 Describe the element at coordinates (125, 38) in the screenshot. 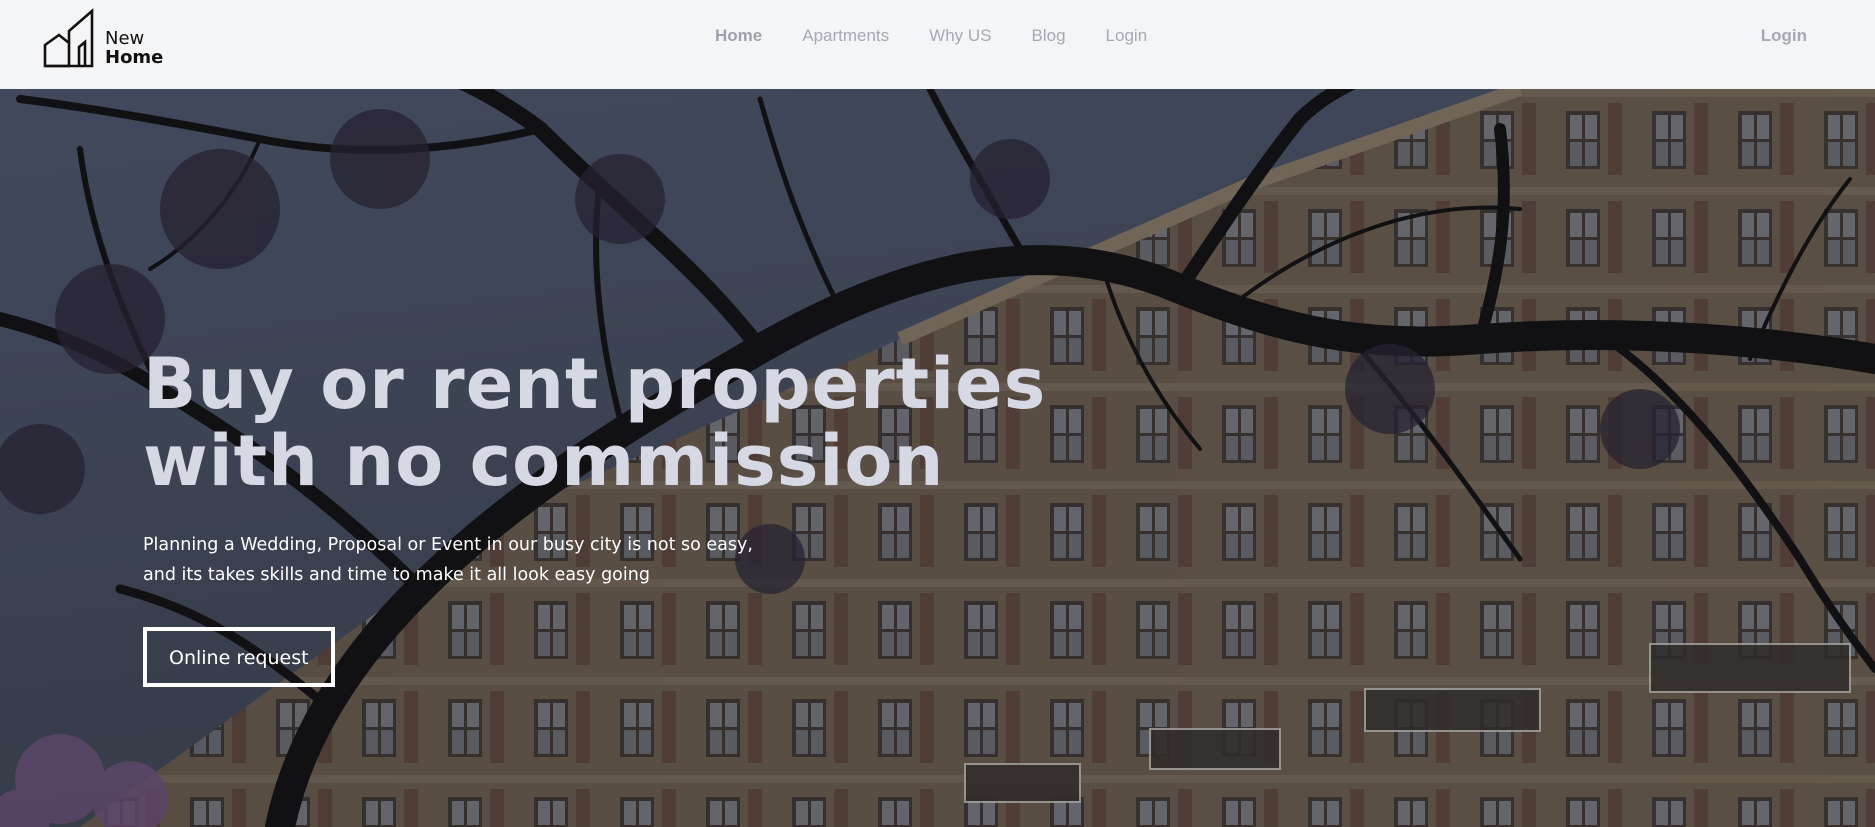

I see `logo-line1: New` at that location.